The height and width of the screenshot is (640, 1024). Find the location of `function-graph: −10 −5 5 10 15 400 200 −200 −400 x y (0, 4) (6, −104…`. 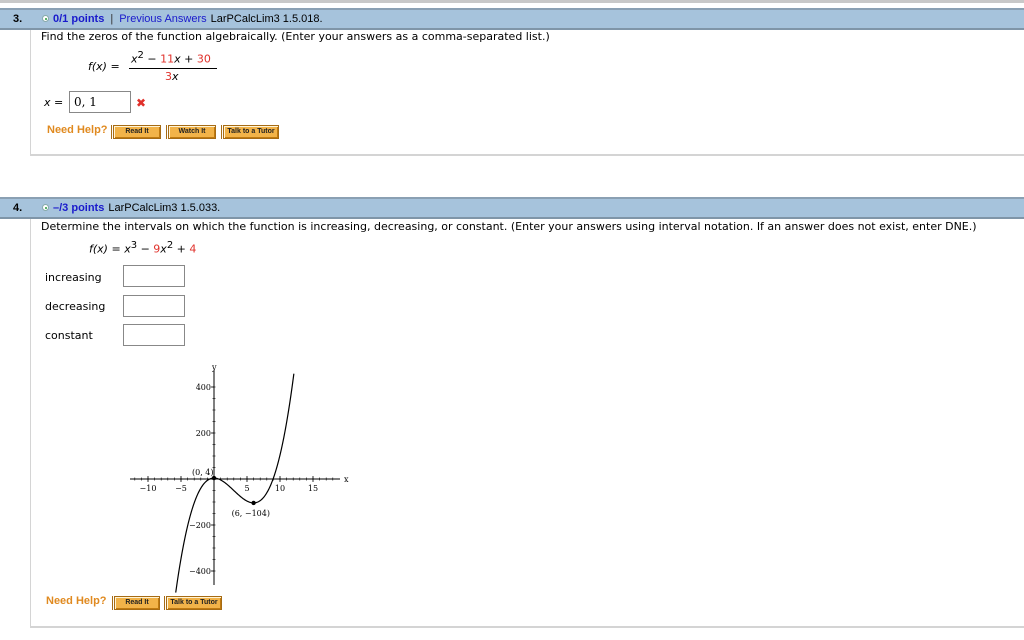

function-graph: −10 −5 5 10 15 400 200 −200 −400 x y (0, 4) (6, −104… is located at coordinates (239, 478).